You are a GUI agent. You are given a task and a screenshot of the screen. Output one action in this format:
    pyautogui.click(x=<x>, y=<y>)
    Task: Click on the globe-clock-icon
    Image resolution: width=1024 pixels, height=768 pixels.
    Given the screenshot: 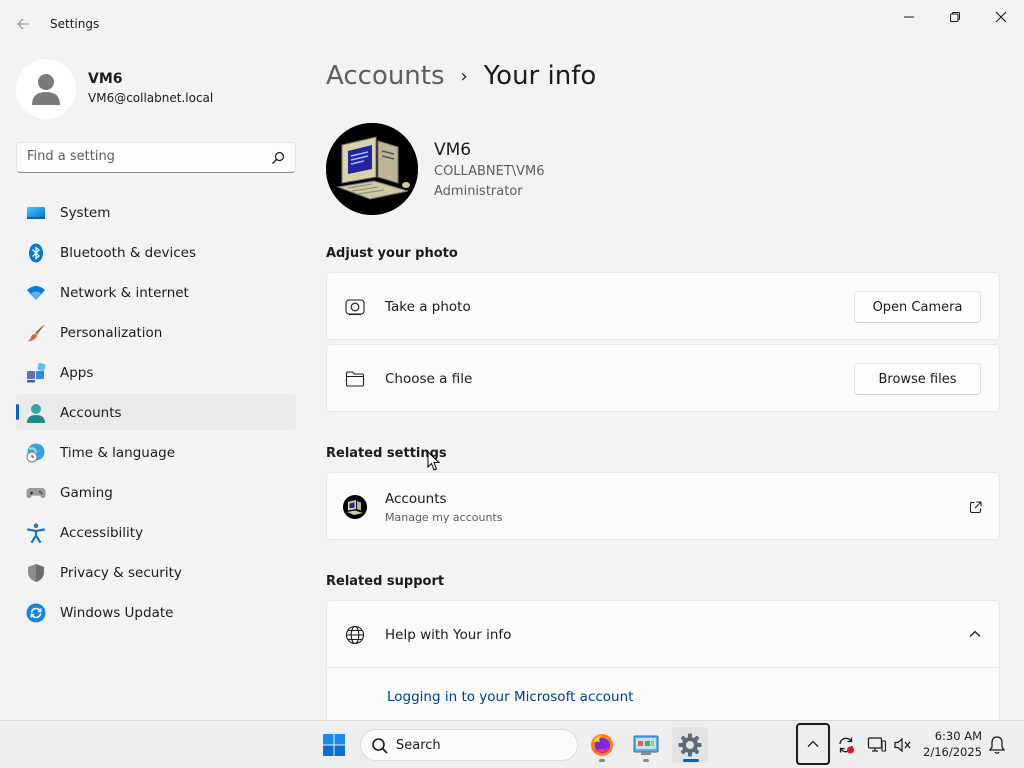 What is the action you would take?
    pyautogui.click(x=35, y=453)
    